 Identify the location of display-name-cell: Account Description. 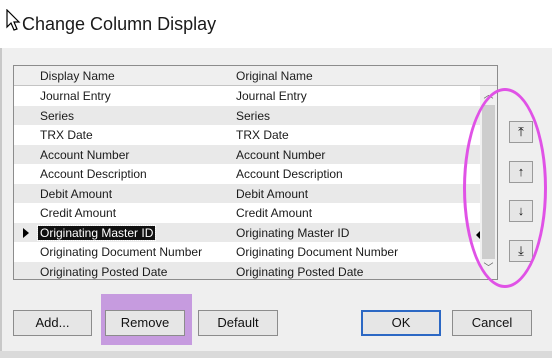
(93, 174).